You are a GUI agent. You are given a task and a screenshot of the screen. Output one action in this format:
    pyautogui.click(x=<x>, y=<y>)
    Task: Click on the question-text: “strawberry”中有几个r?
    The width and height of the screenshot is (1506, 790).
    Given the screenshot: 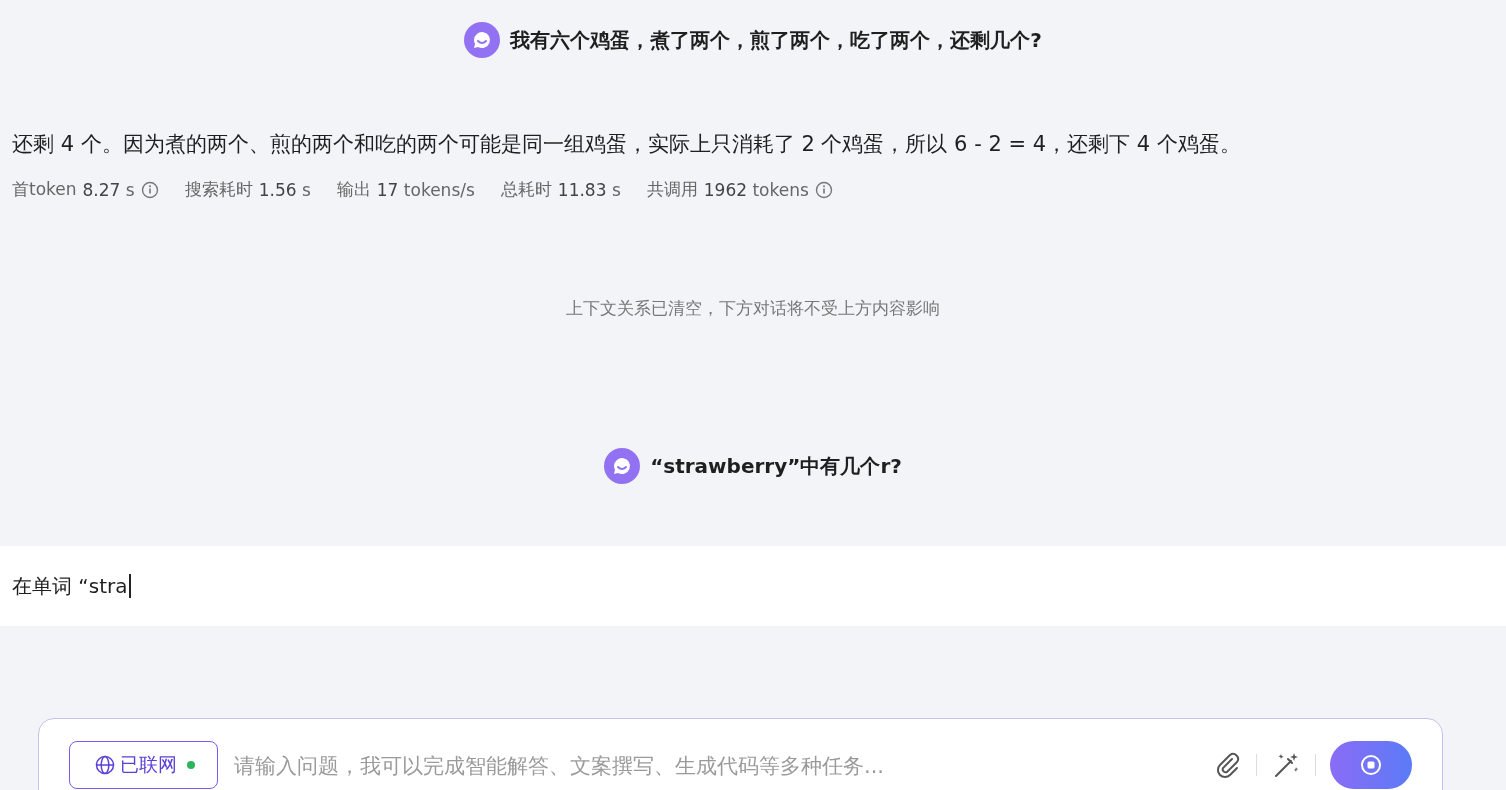 What is the action you would take?
    pyautogui.click(x=776, y=466)
    